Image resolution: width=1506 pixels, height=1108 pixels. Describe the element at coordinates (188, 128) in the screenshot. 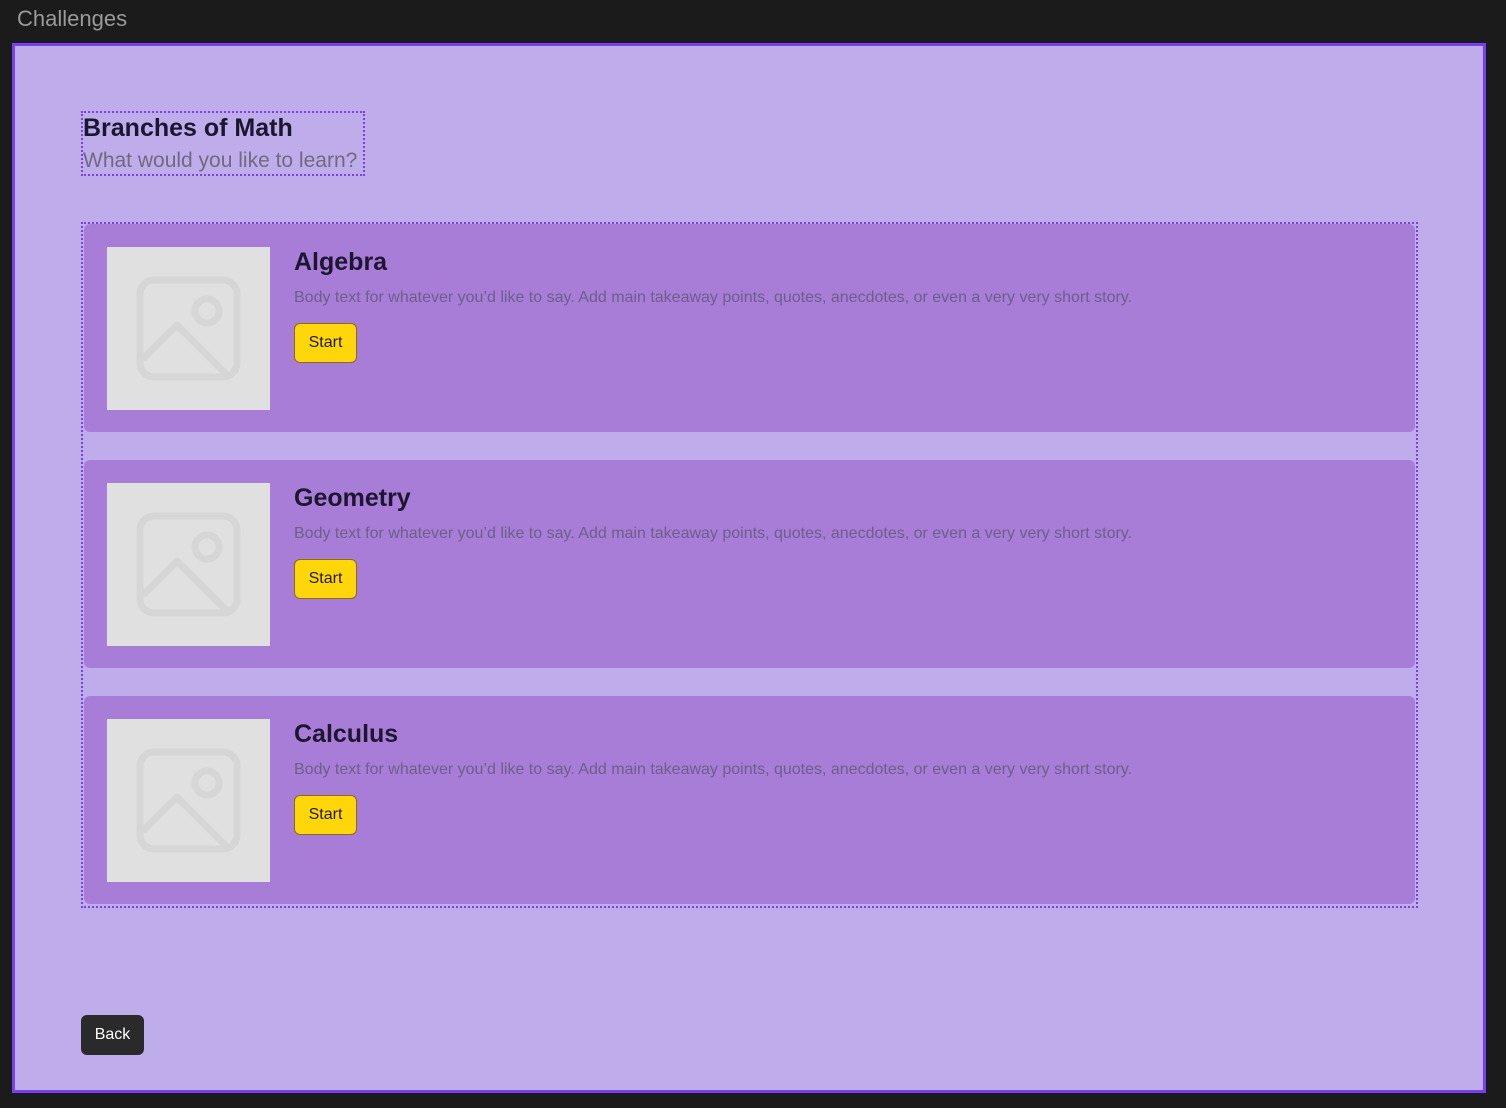

I see `page-title: Branches of Math` at that location.